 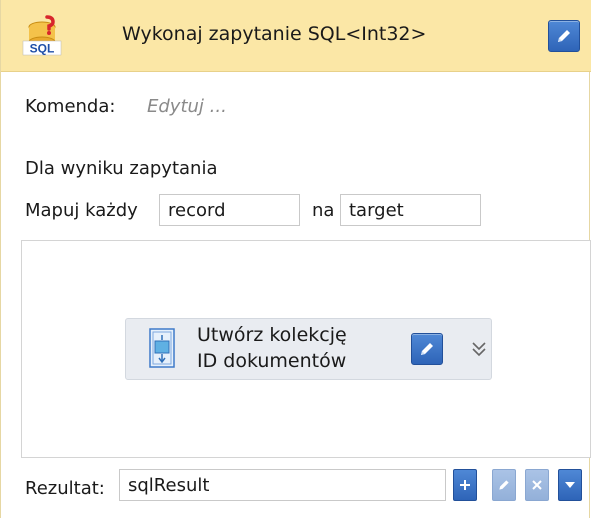 I want to click on close-icon, so click(x=537, y=485).